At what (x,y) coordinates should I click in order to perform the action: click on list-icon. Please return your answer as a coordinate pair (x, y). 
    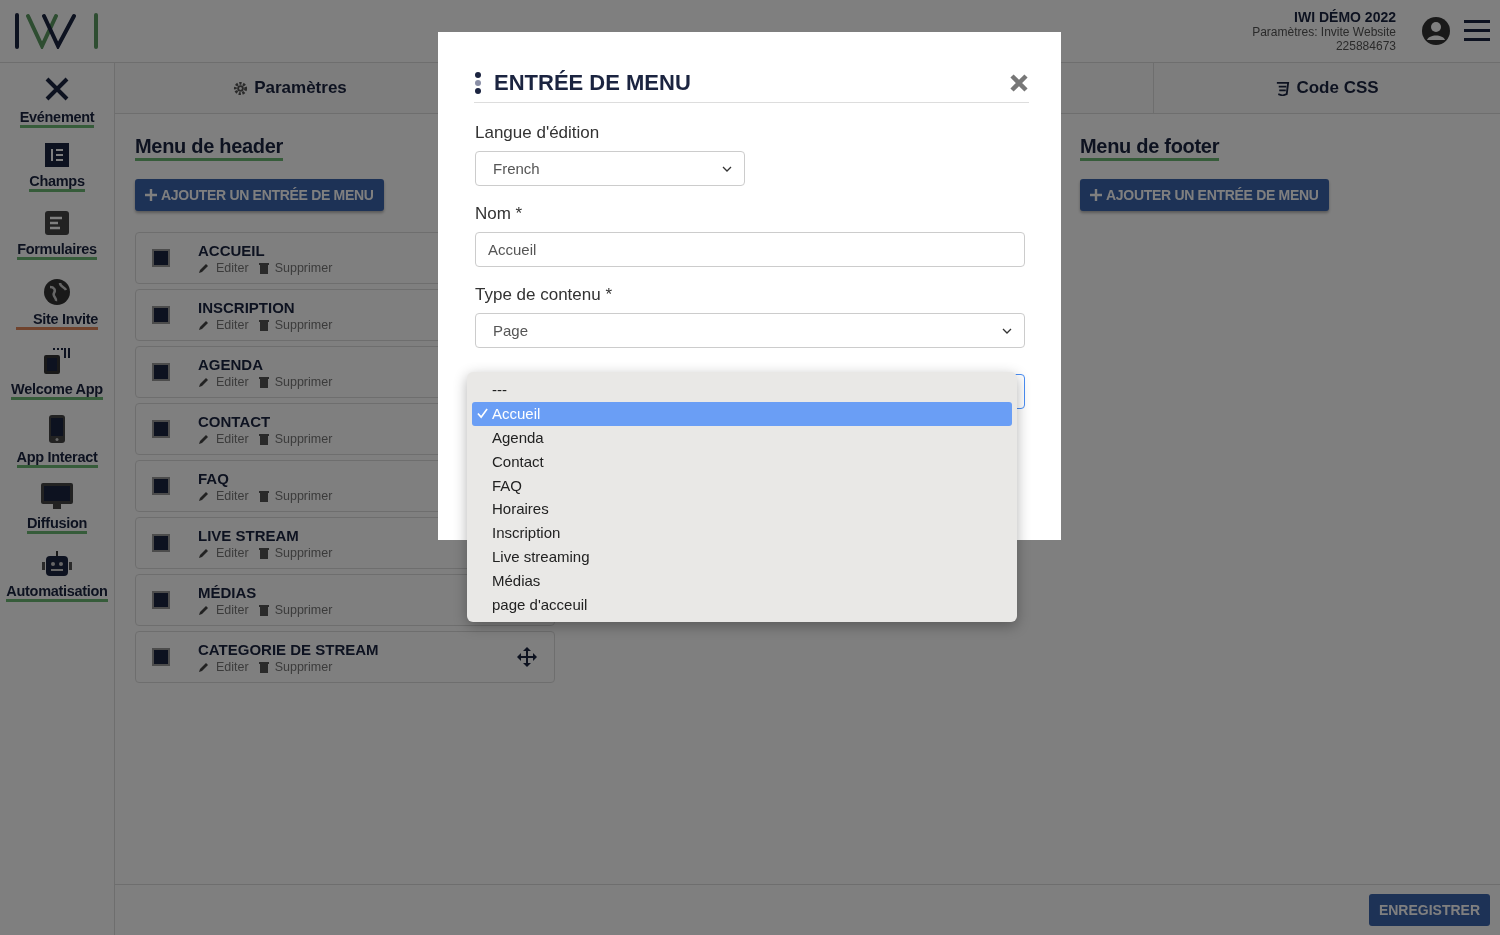
    Looking at the image, I should click on (57, 155).